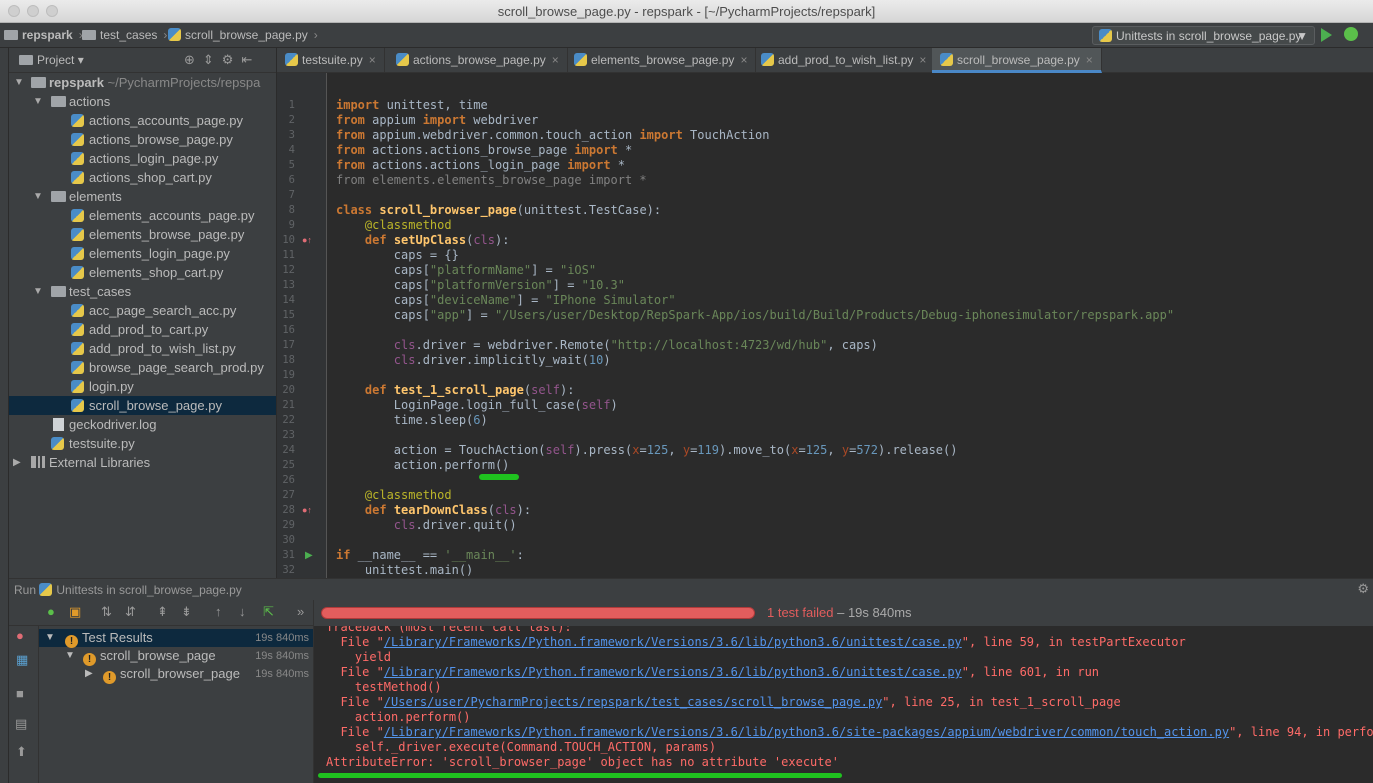 The image size is (1373, 783). Describe the element at coordinates (21, 724) in the screenshot. I see `layout-icon: ▤` at that location.